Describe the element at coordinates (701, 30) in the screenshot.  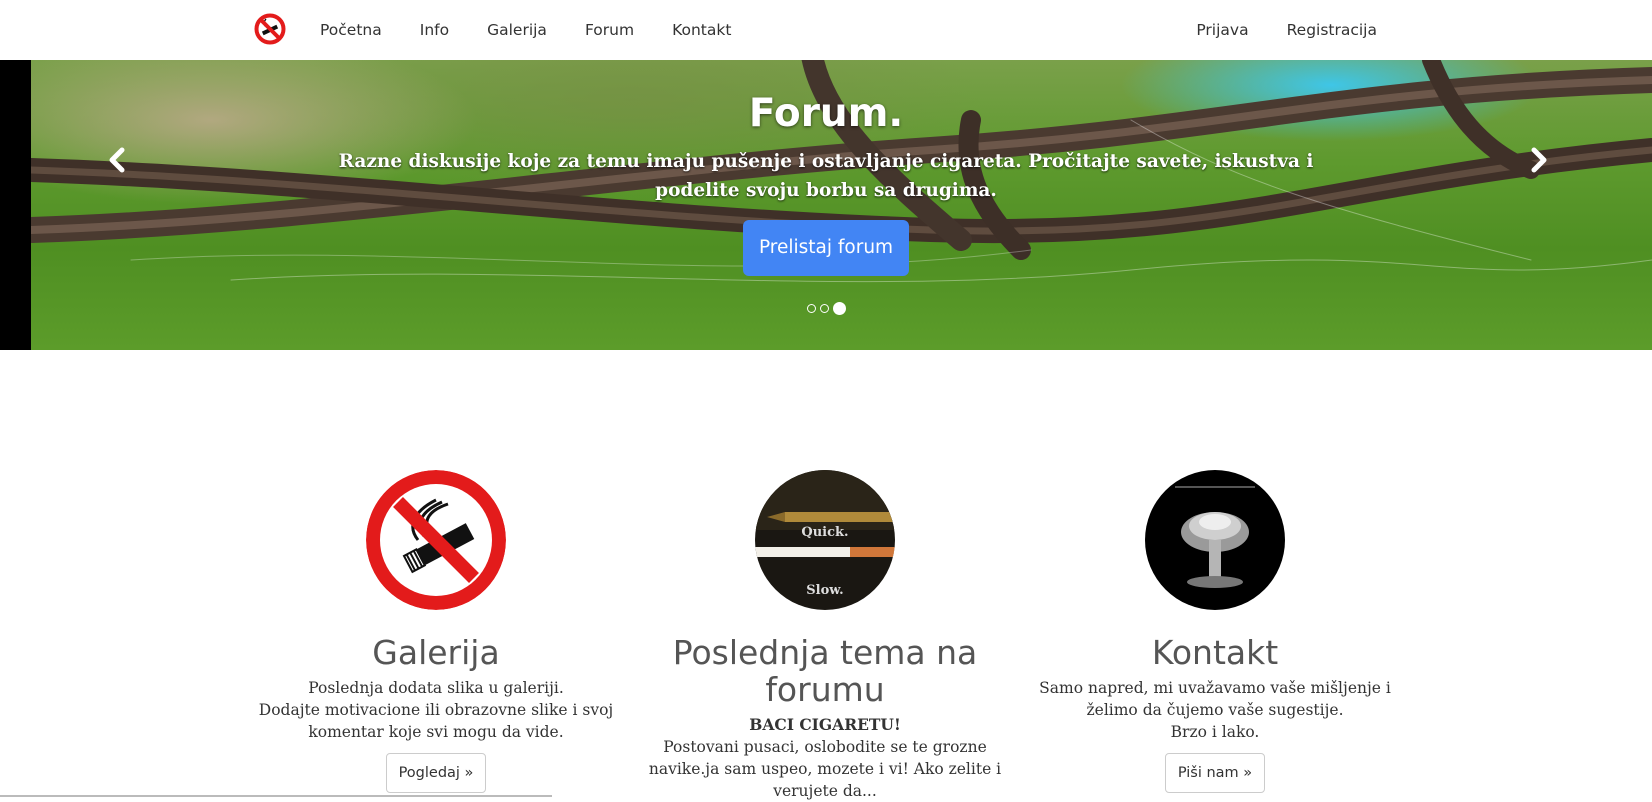
I see `nav-item-kontakt: Kontakt` at that location.